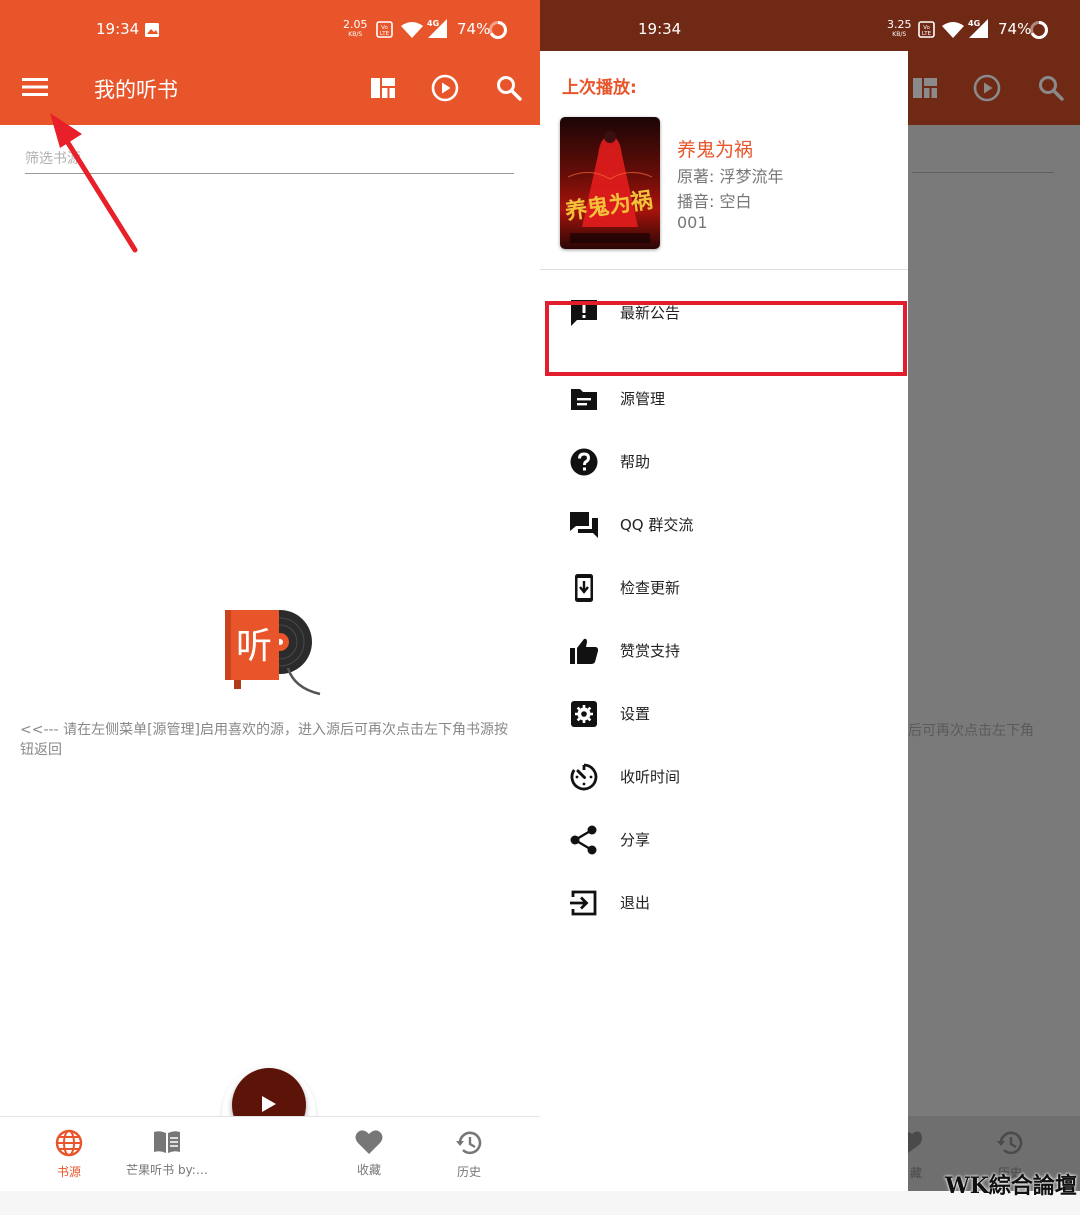  Describe the element at coordinates (584, 651) in the screenshot. I see `thumb-up-icon` at that location.